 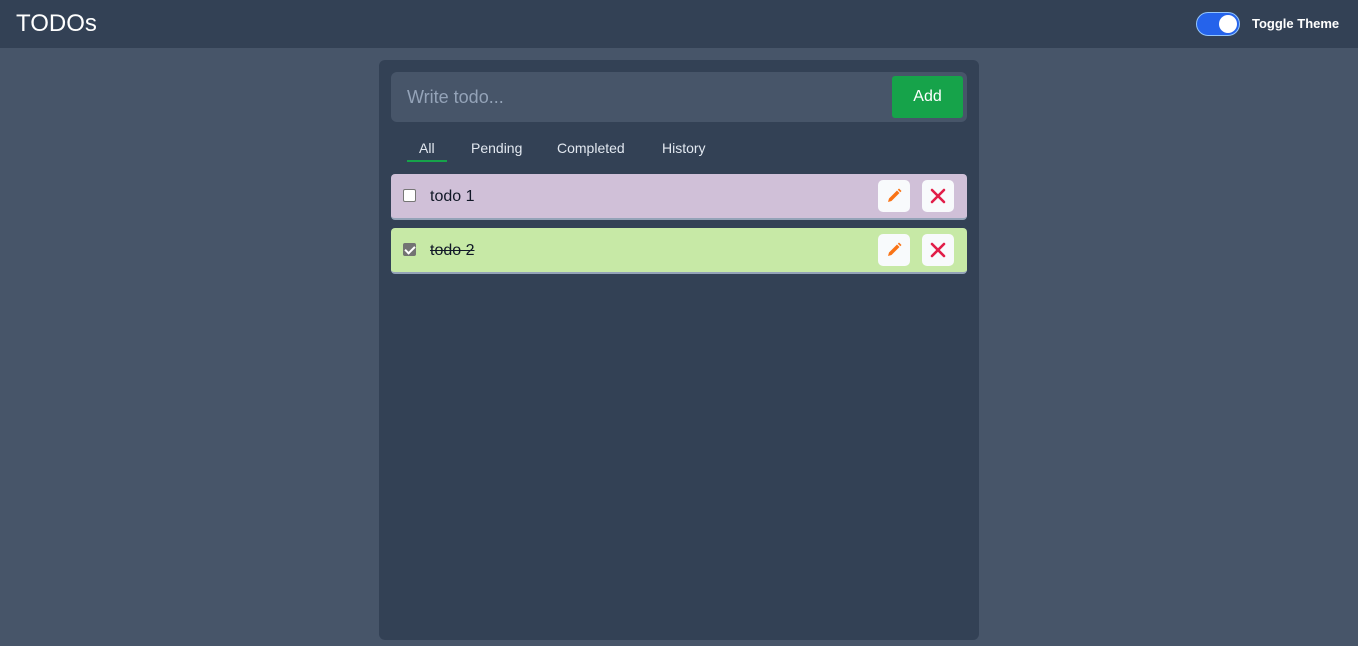 What do you see at coordinates (56, 23) in the screenshot?
I see `app-title: TODOs` at bounding box center [56, 23].